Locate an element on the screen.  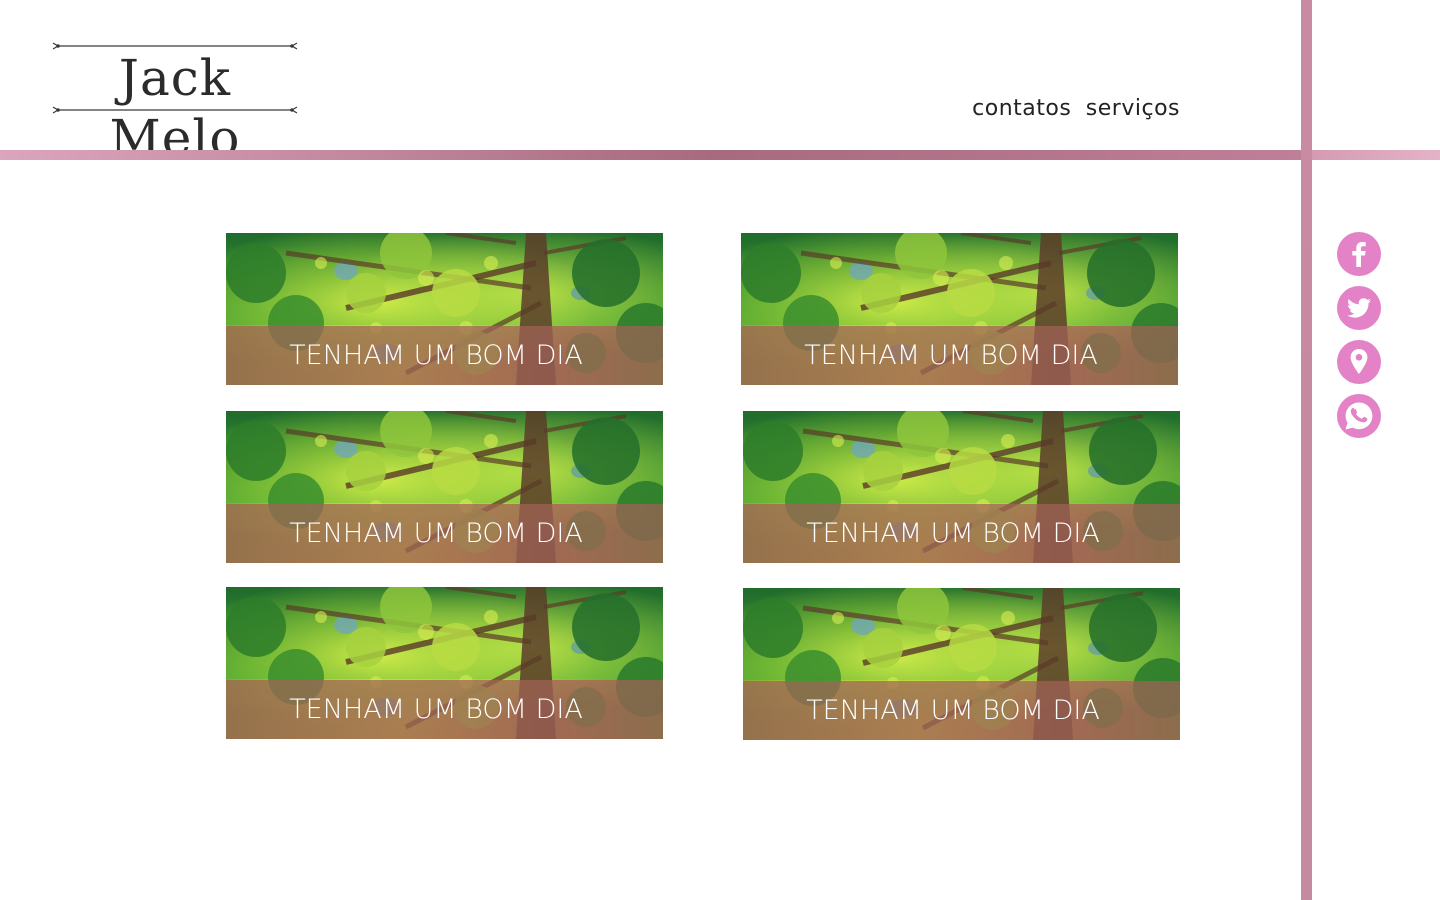
header-divider-right is located at coordinates (1376, 155).